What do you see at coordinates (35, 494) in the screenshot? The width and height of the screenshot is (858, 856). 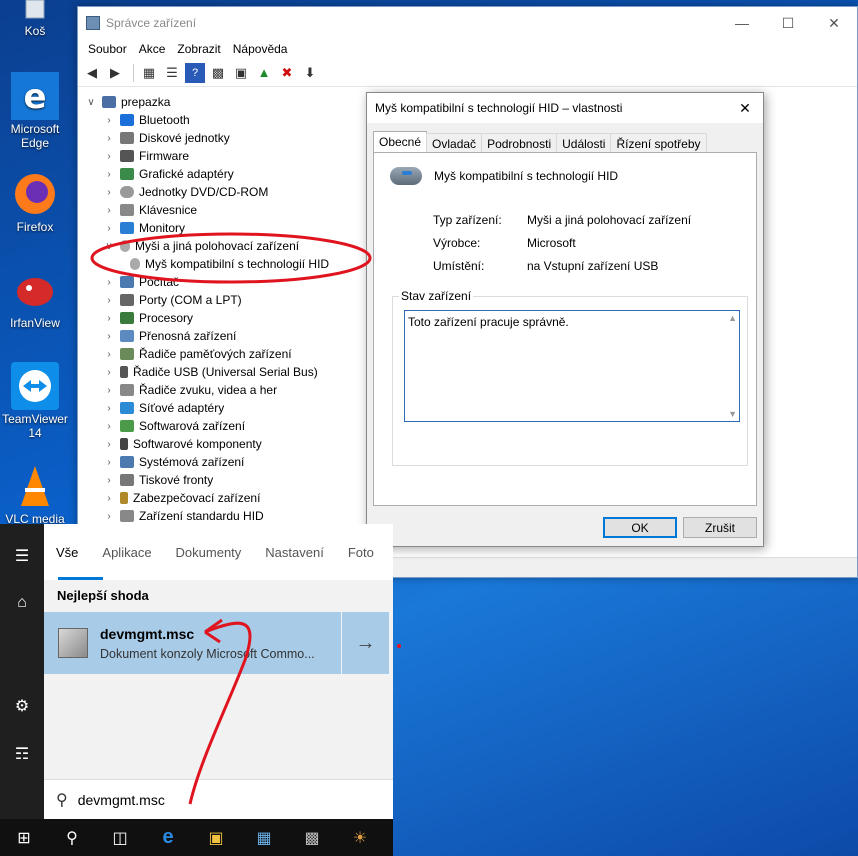 I see `desktop-icon-vlc: VLC media` at bounding box center [35, 494].